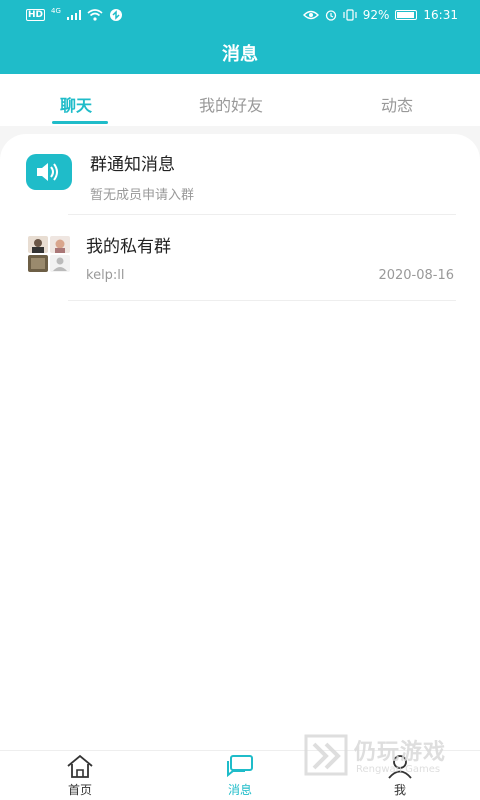 This screenshot has height=800, width=480. I want to click on vibrate-icon, so click(350, 15).